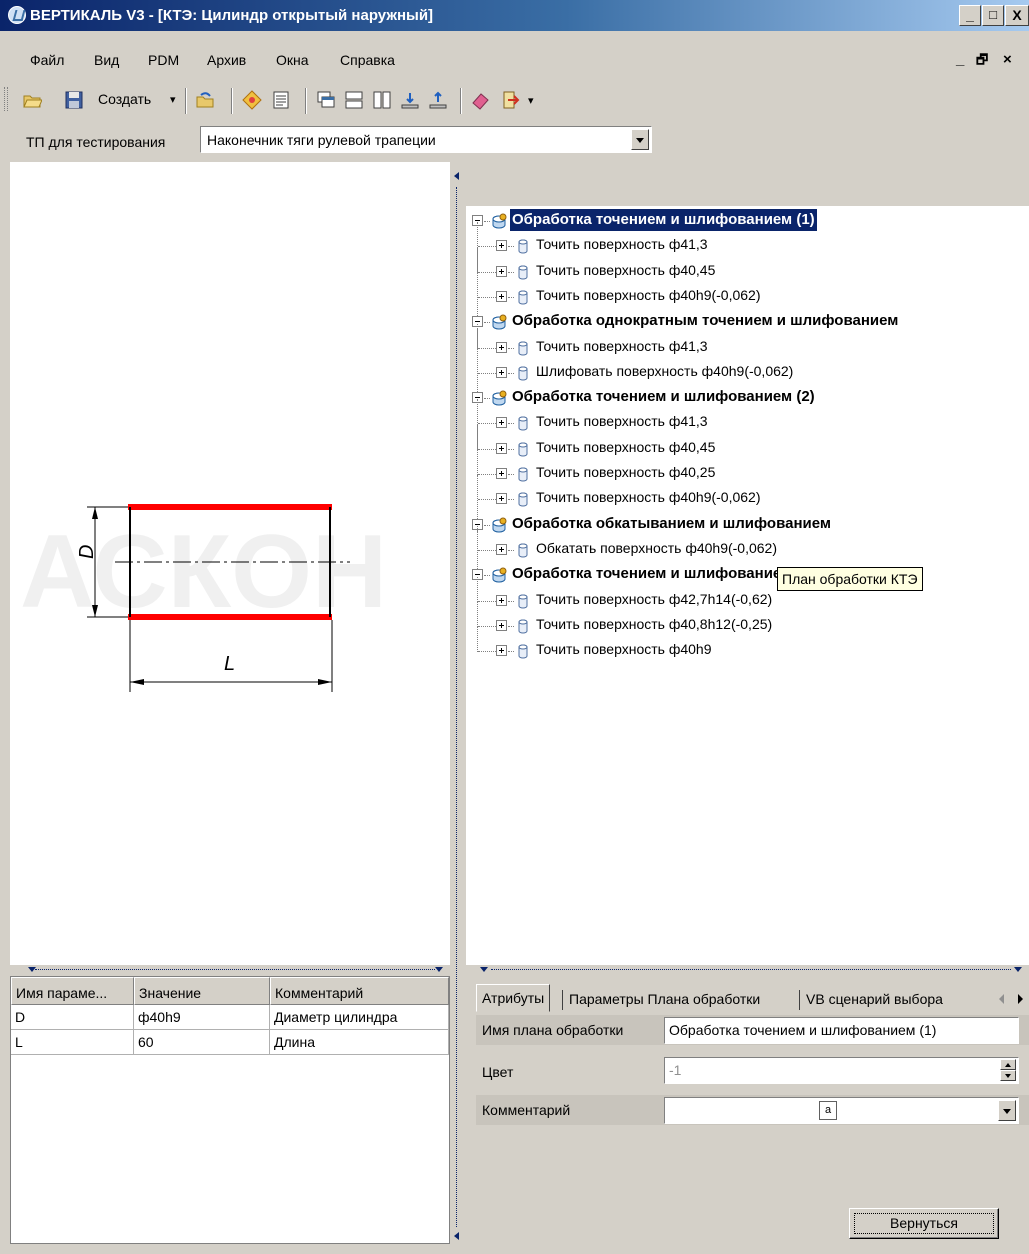 Image resolution: width=1029 pixels, height=1254 pixels. What do you see at coordinates (205, 100) in the screenshot?
I see `folder-arrow-icon` at bounding box center [205, 100].